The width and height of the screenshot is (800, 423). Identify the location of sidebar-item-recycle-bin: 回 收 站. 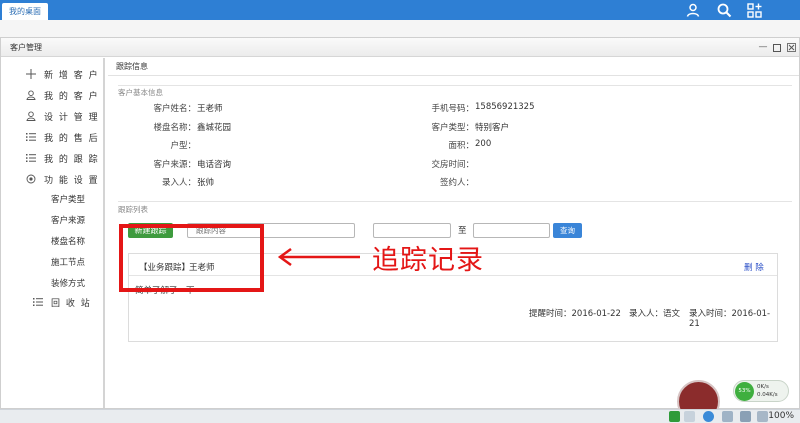
(46, 302).